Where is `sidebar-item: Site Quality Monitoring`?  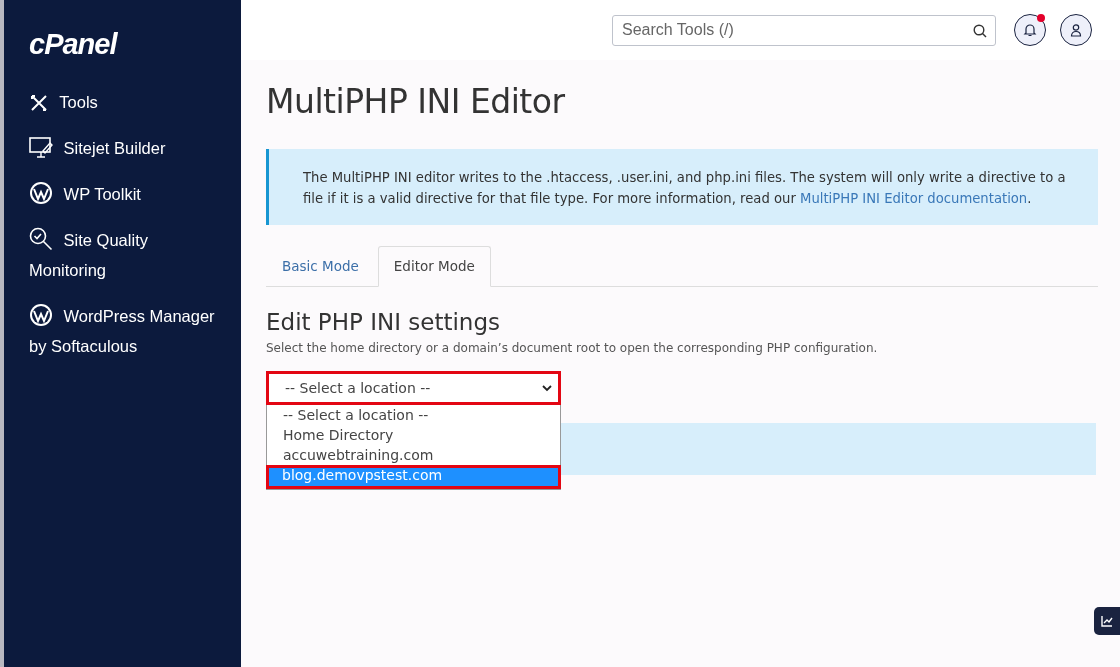
sidebar-item: Site Quality Monitoring is located at coordinates (129, 255).